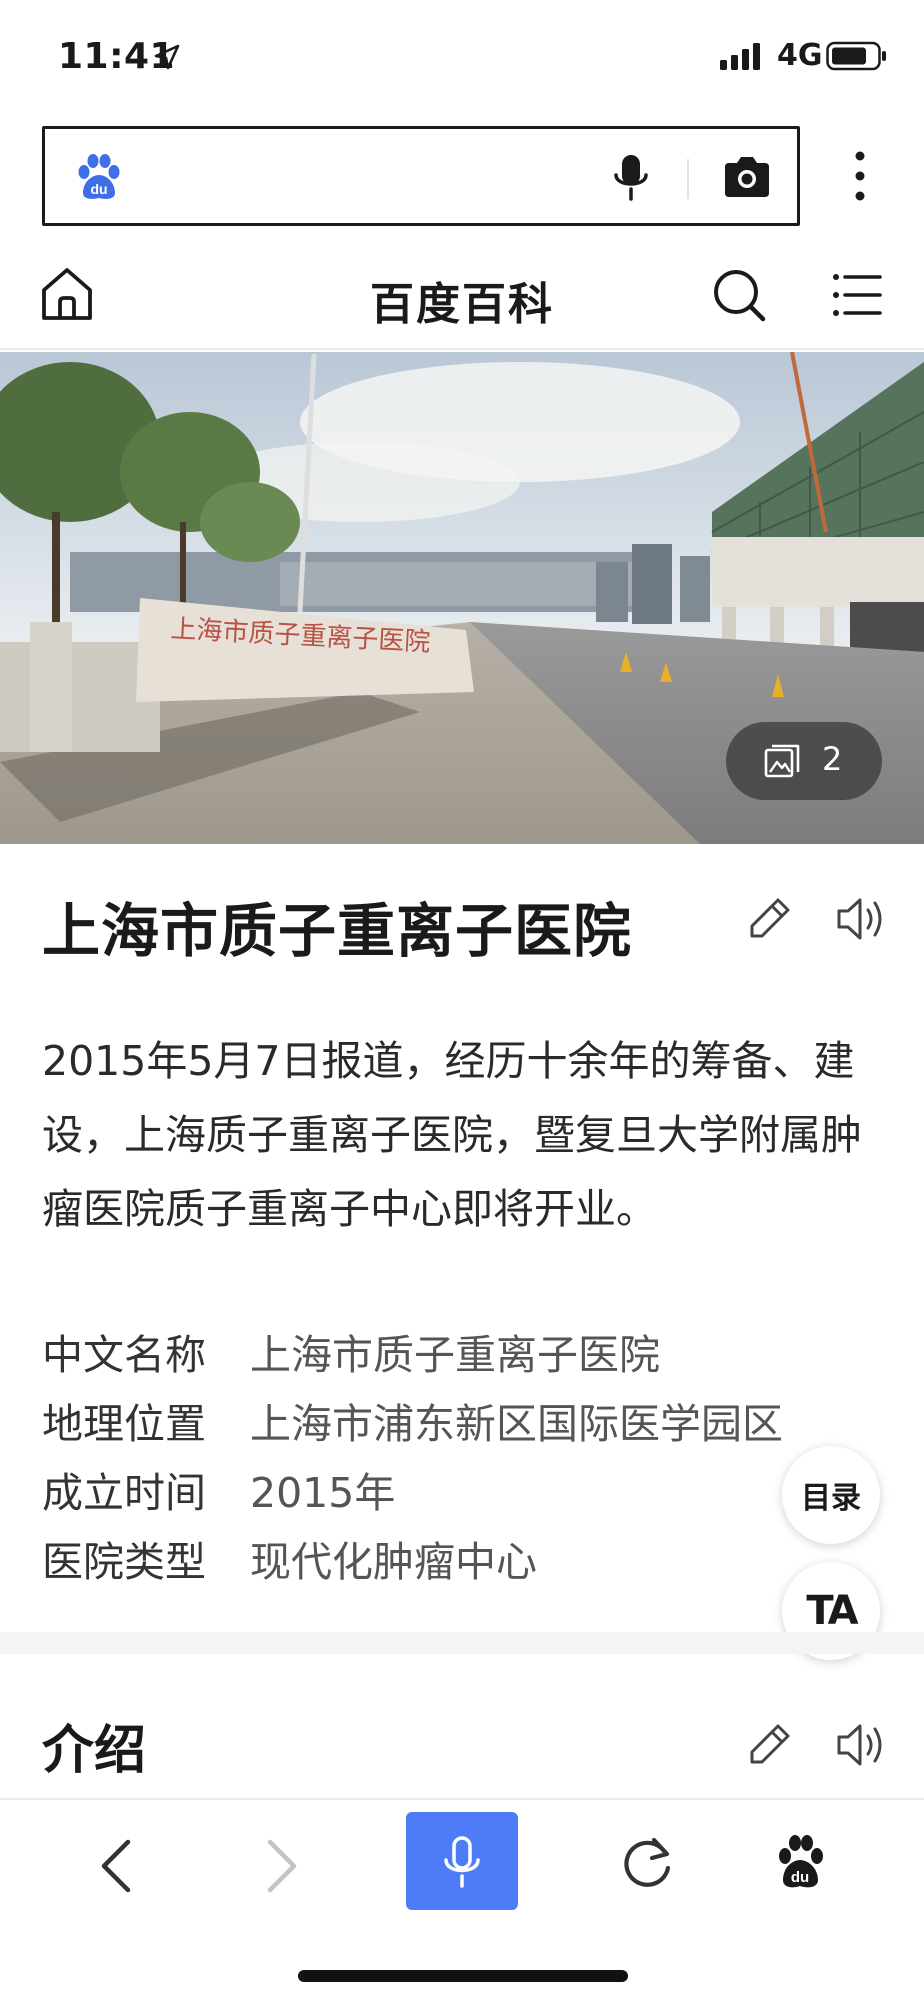 This screenshot has width=924, height=2001. I want to click on forward-icon, so click(282, 1866).